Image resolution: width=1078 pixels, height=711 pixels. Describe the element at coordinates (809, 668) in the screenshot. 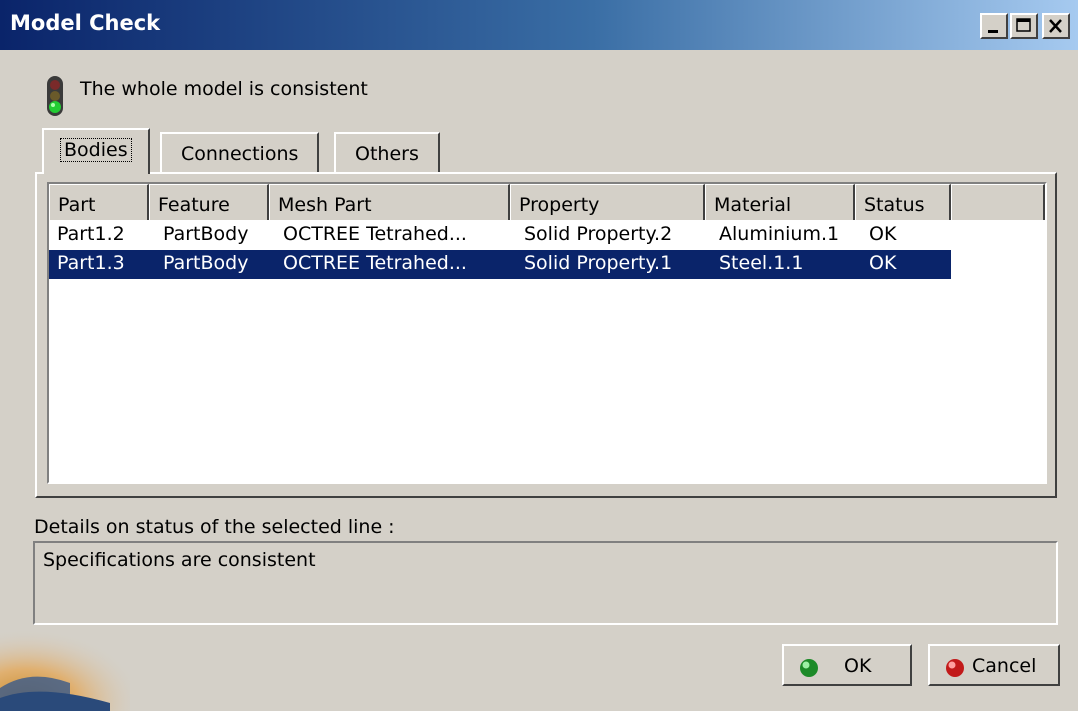

I see `green-ball-icon` at that location.